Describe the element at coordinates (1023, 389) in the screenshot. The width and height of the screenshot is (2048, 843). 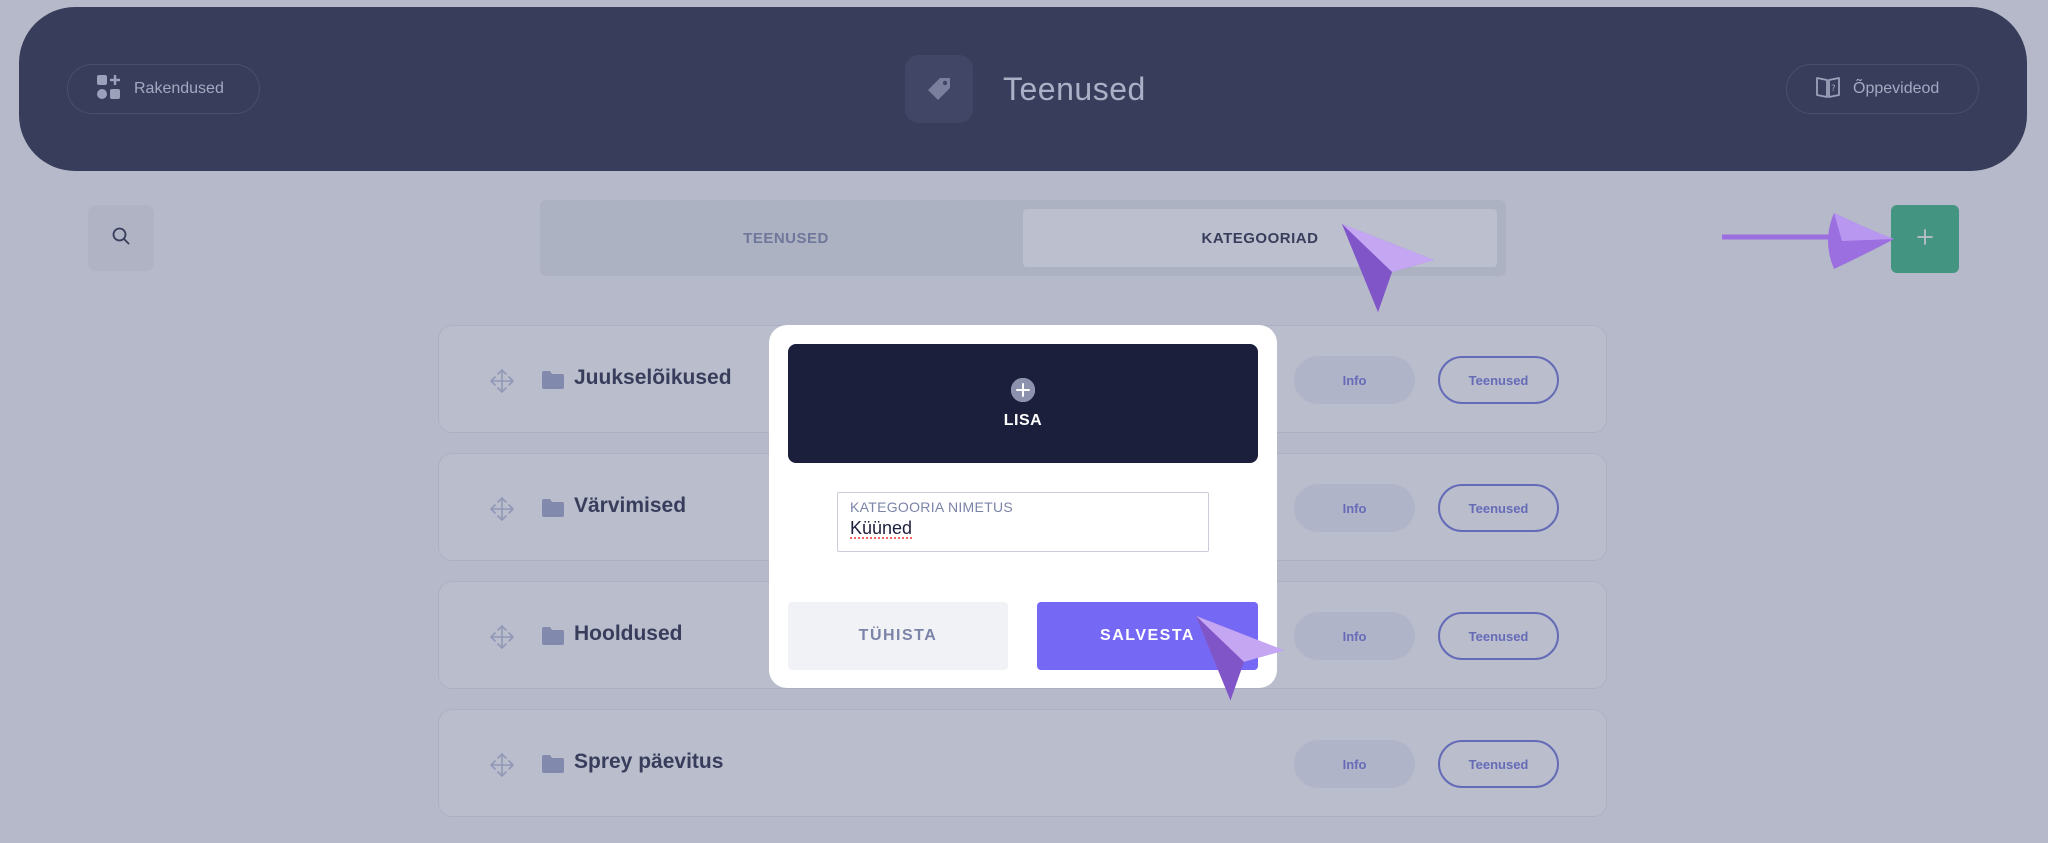
I see `add-circle-icon` at that location.